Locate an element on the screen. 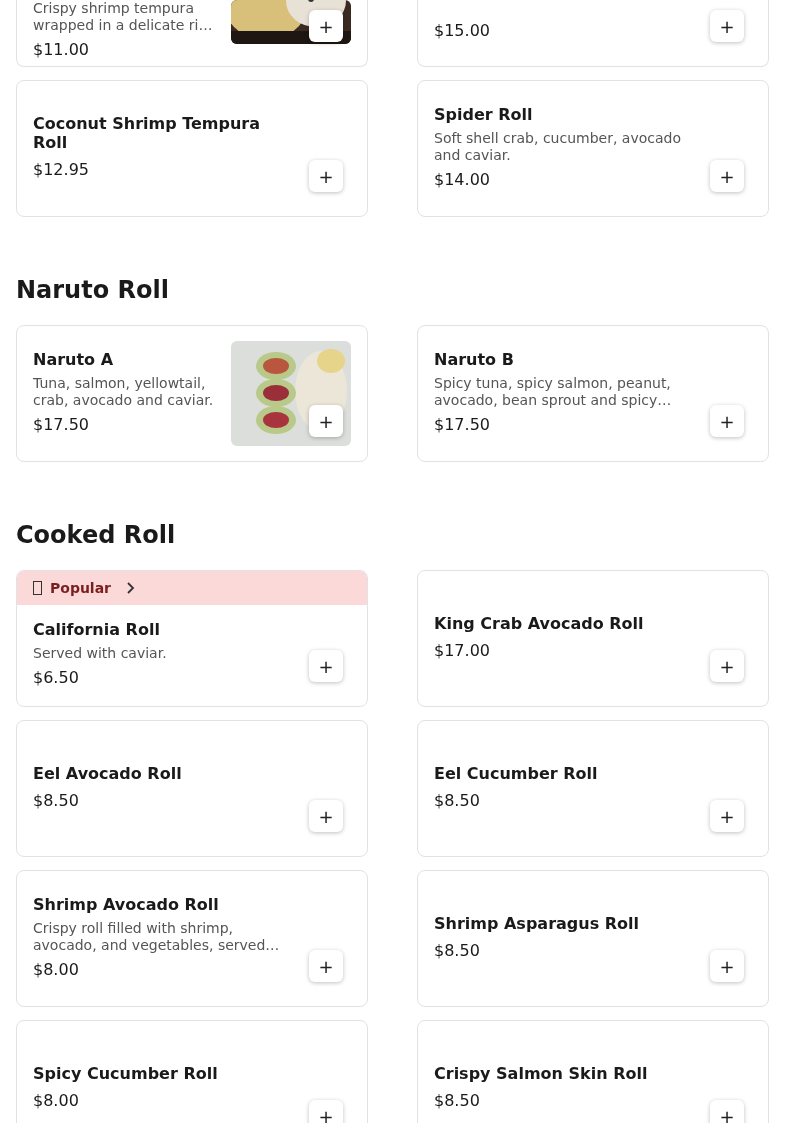 The height and width of the screenshot is (1123, 785). menu-item-card: Spider Roll Soft shell crab, cucumber, avocado and caviar. $14.00 + is located at coordinates (593, 148).